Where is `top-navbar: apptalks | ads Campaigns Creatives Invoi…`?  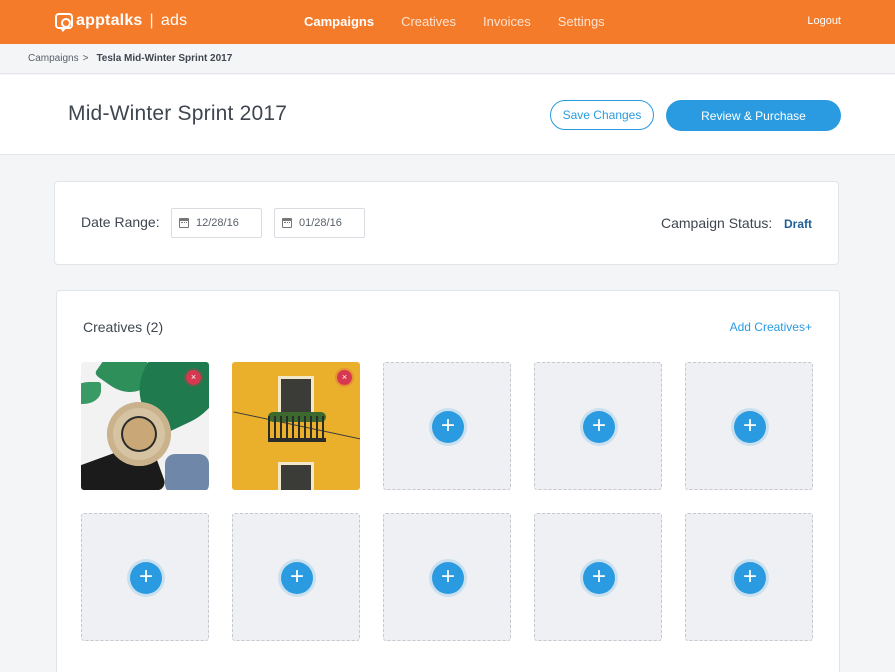 top-navbar: apptalks | ads Campaigns Creatives Invoi… is located at coordinates (447, 22).